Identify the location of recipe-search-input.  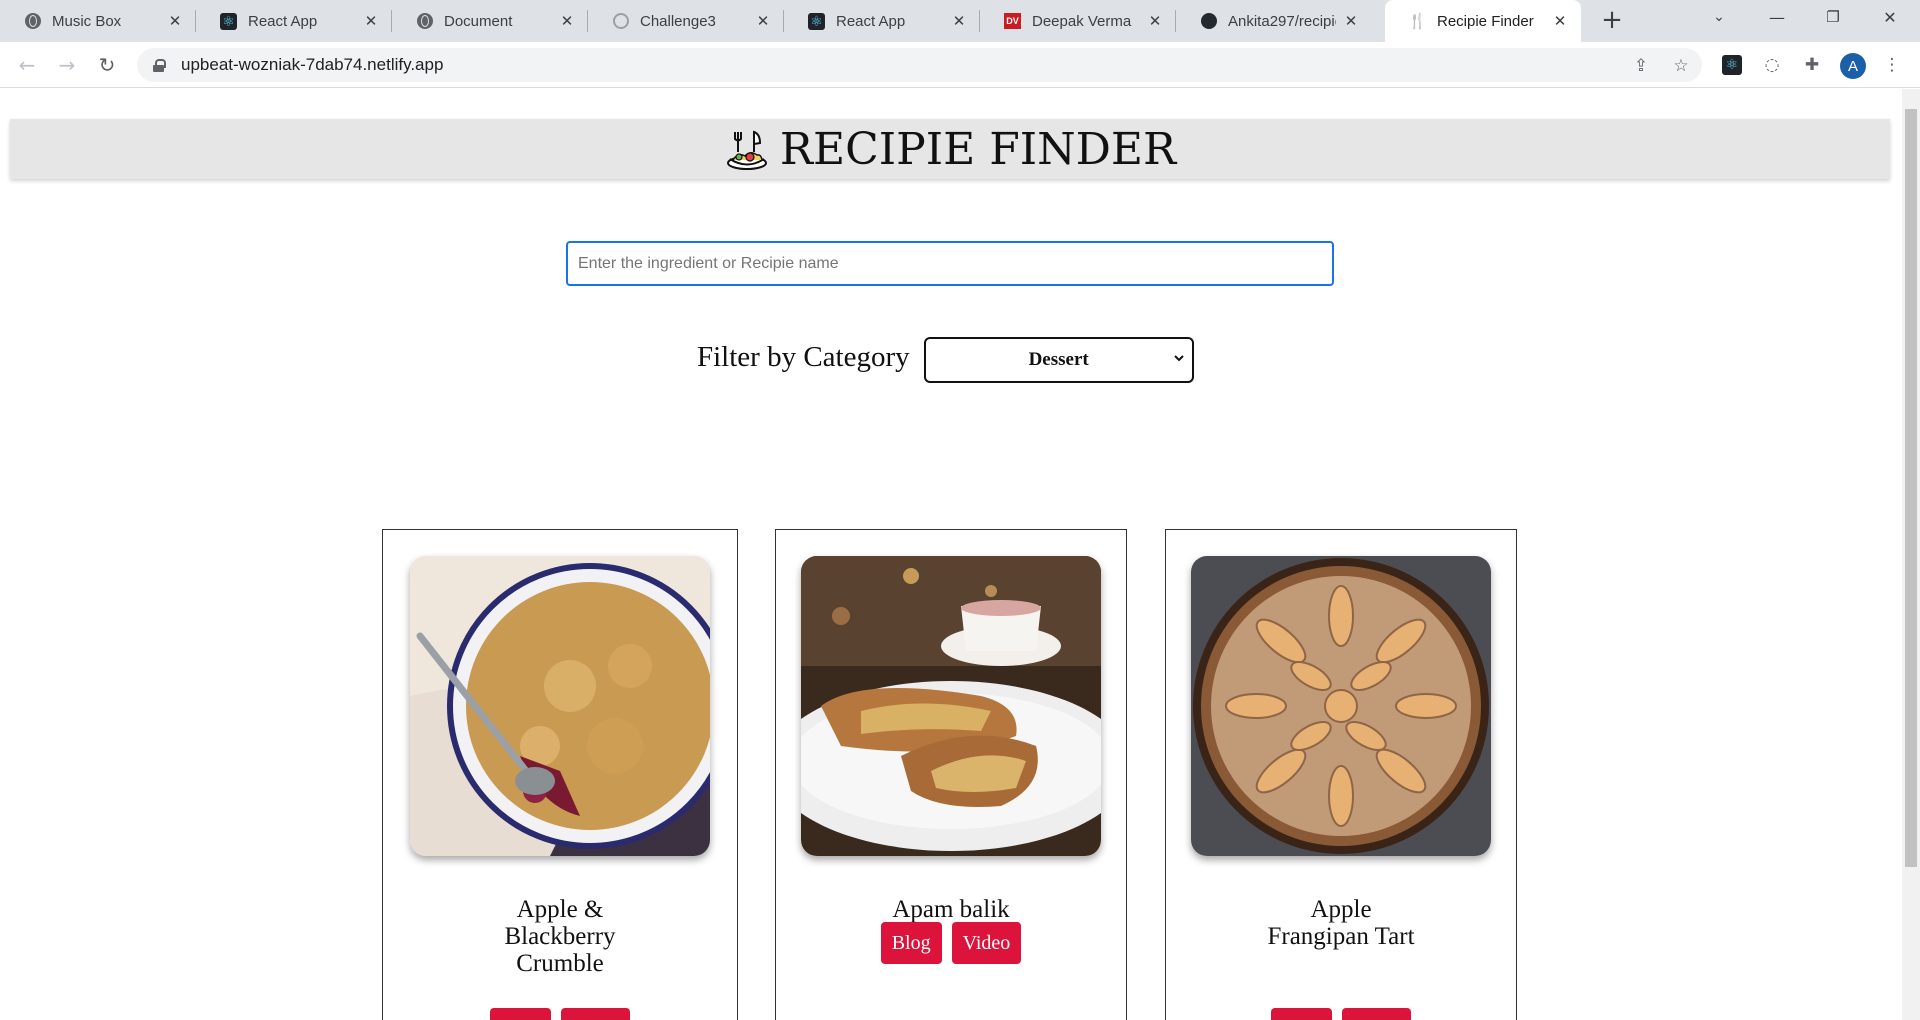
(950, 263).